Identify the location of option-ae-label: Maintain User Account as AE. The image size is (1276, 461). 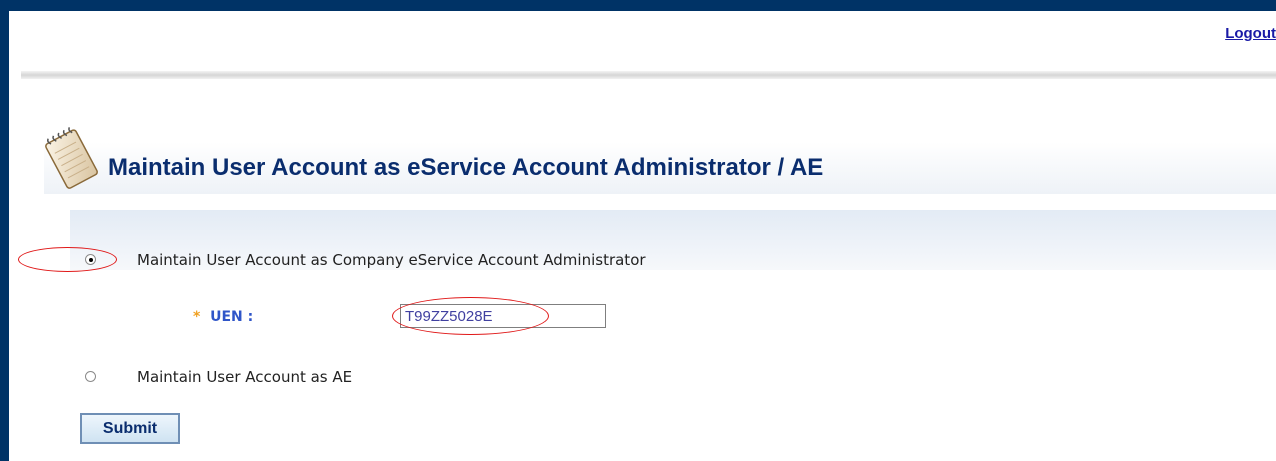
(245, 377).